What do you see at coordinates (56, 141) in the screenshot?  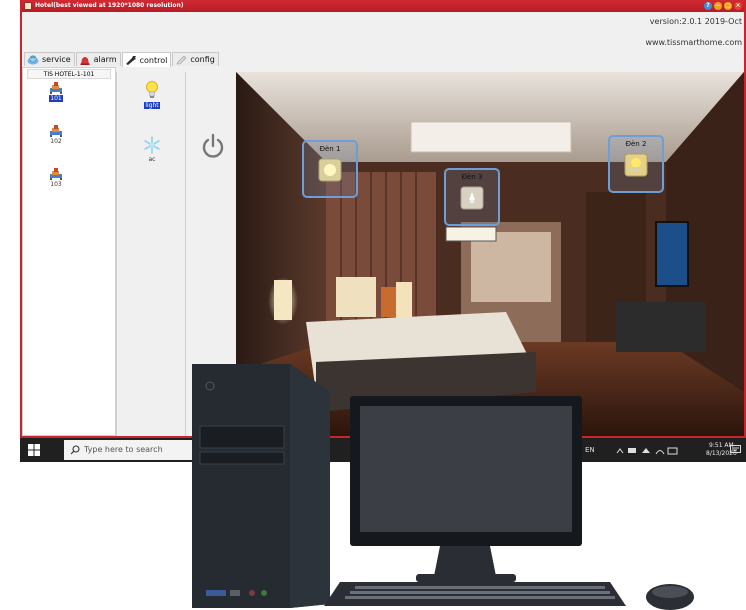 I see `room-label: 102` at bounding box center [56, 141].